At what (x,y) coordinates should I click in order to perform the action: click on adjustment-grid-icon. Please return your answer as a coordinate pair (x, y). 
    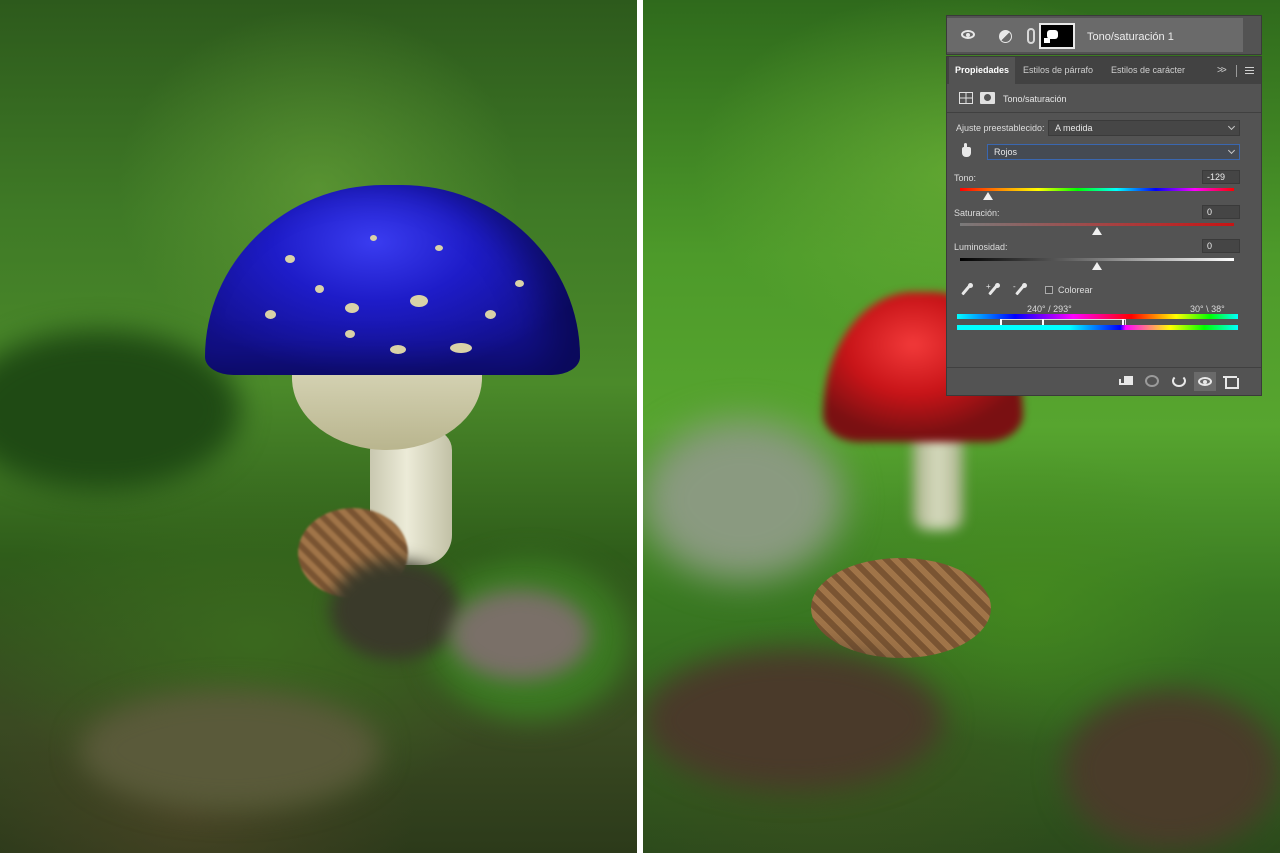
    Looking at the image, I should click on (966, 98).